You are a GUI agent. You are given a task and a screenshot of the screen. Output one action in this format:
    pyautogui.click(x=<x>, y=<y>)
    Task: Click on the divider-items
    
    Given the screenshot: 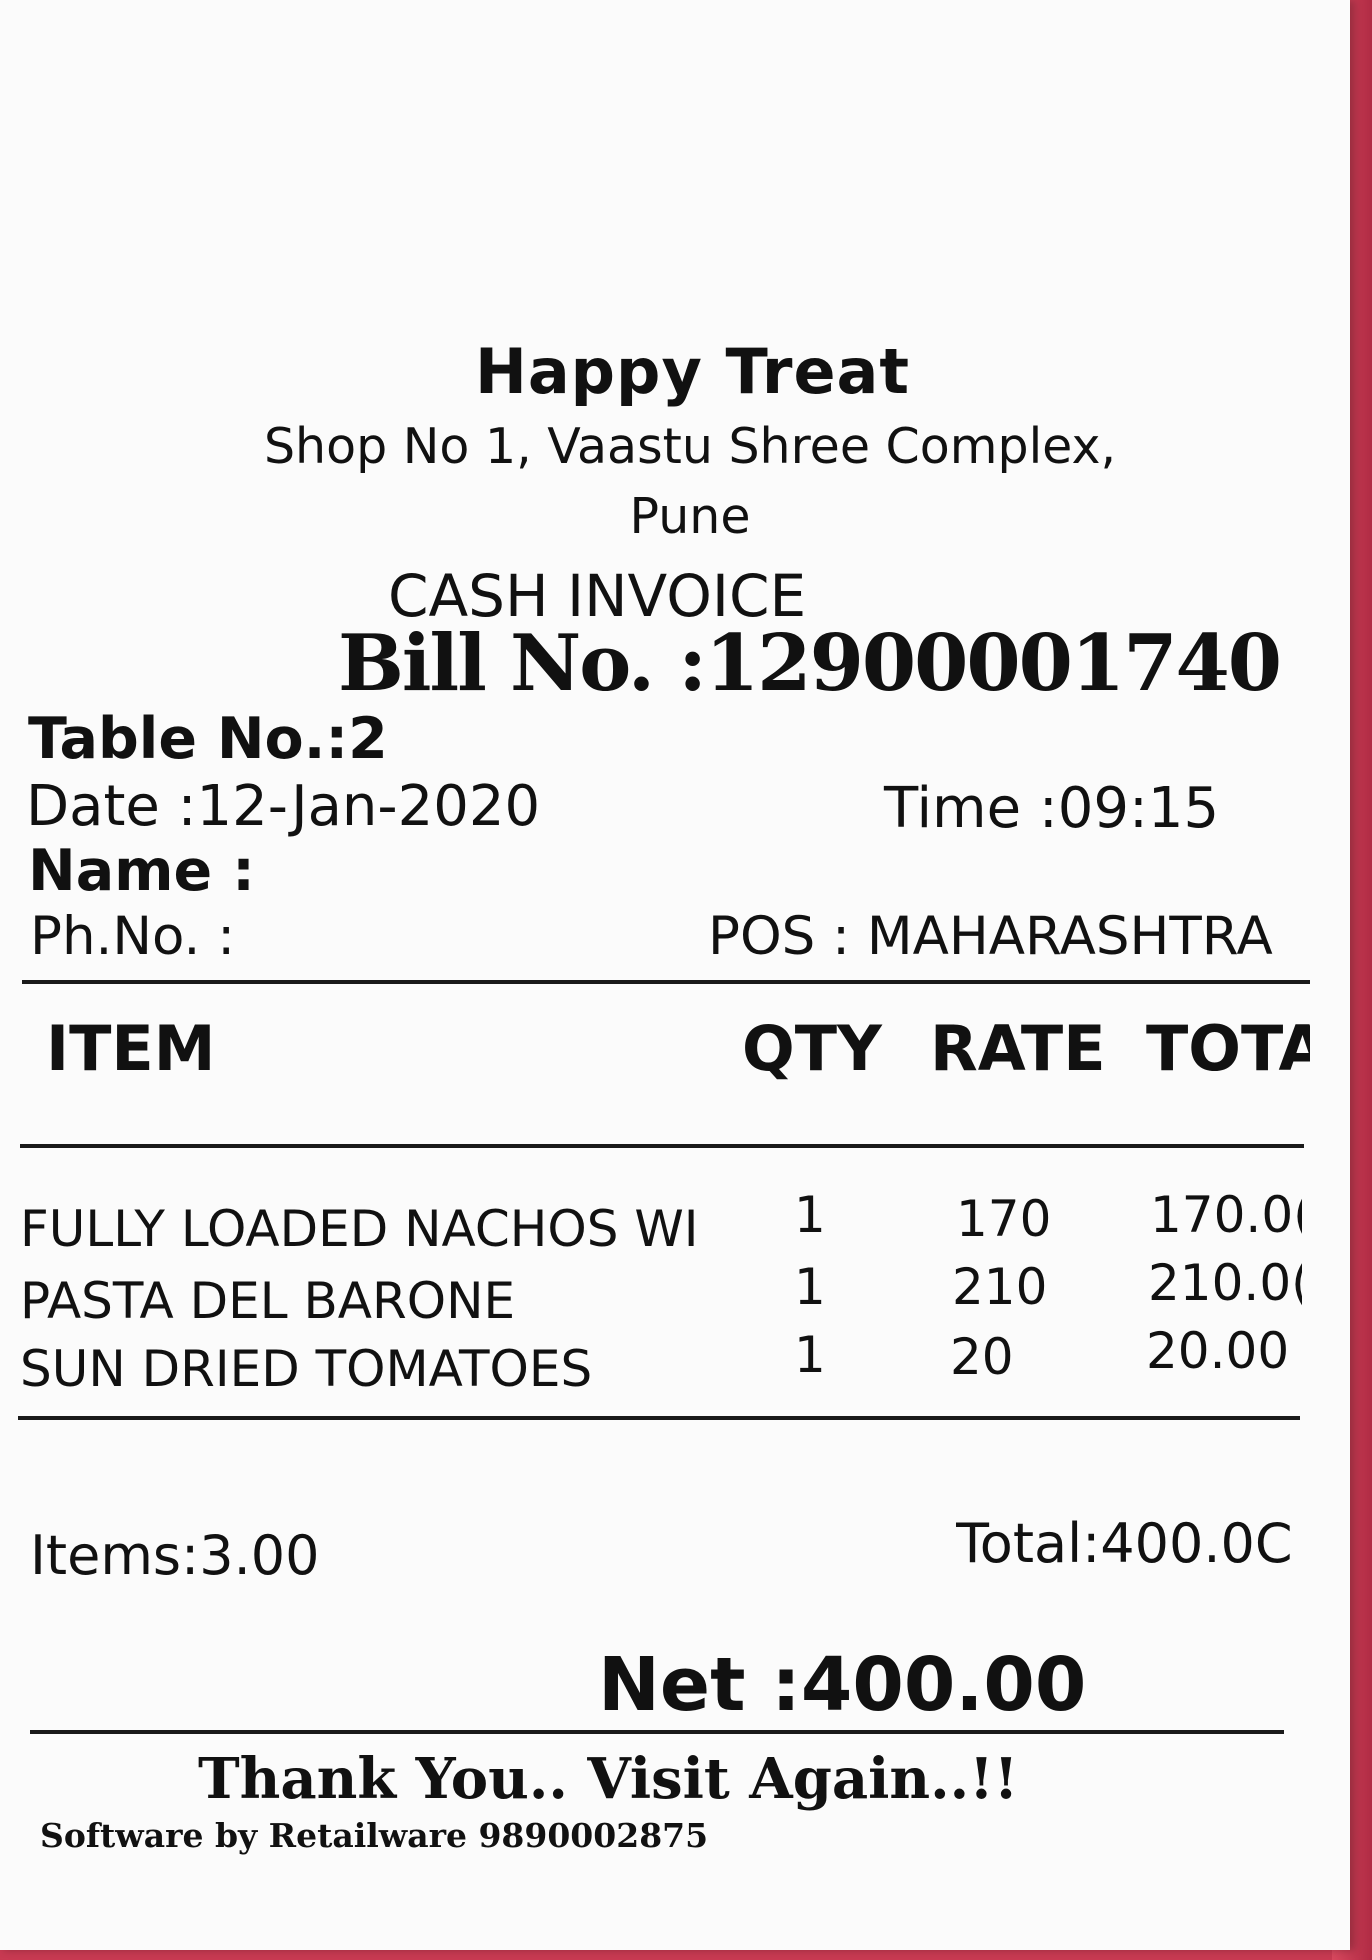 What is the action you would take?
    pyautogui.click(x=659, y=1418)
    